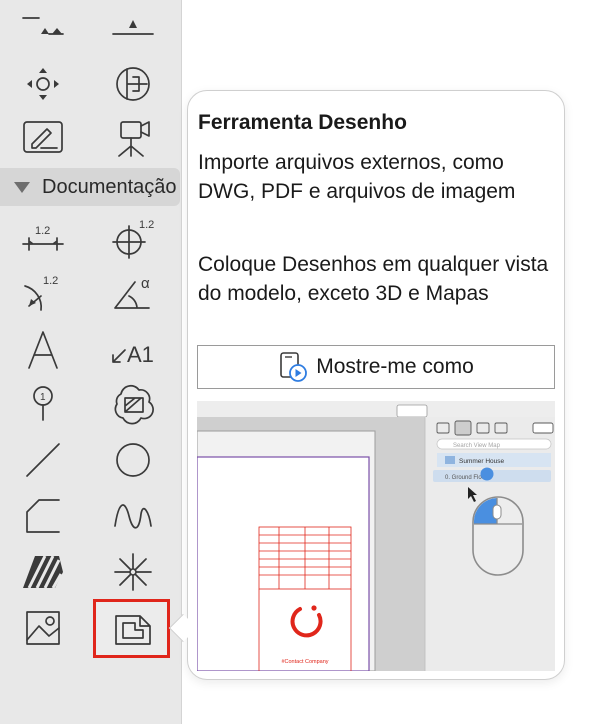 This screenshot has height=724, width=612. I want to click on line-icon, so click(43, 460).